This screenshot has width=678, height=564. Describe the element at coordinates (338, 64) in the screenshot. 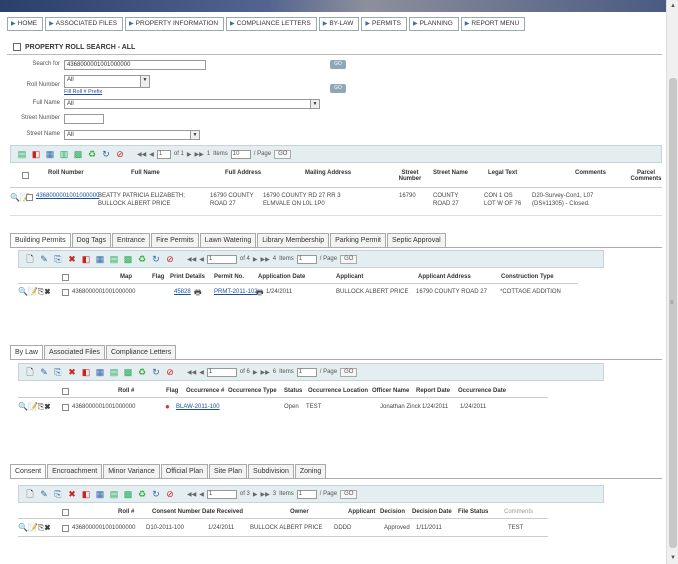

I see `search-go-button: GO` at that location.